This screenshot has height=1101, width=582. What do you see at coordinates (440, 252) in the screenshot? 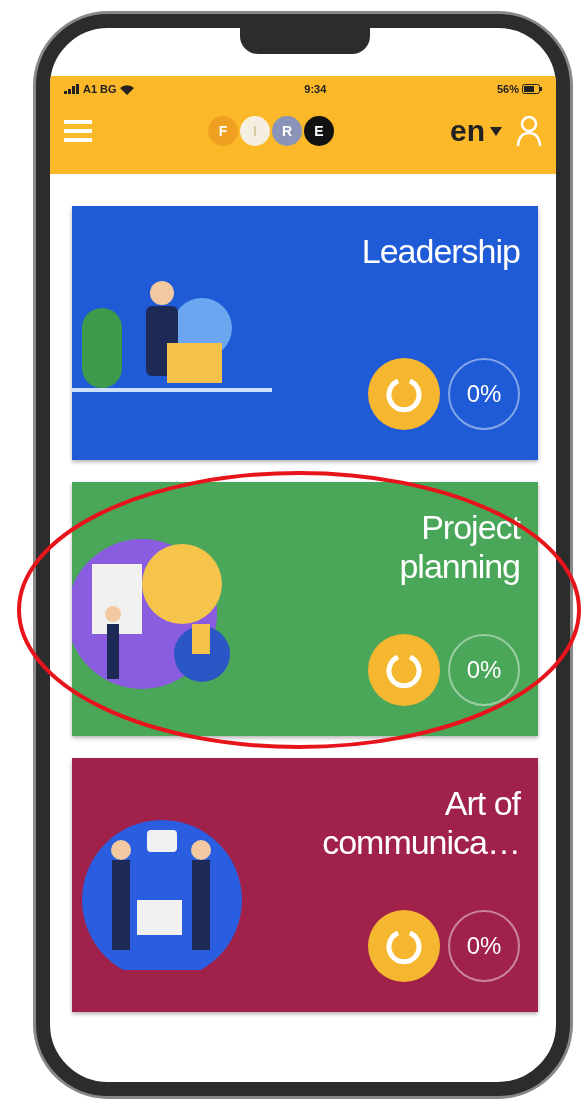
I see `course-title: Leadership` at bounding box center [440, 252].